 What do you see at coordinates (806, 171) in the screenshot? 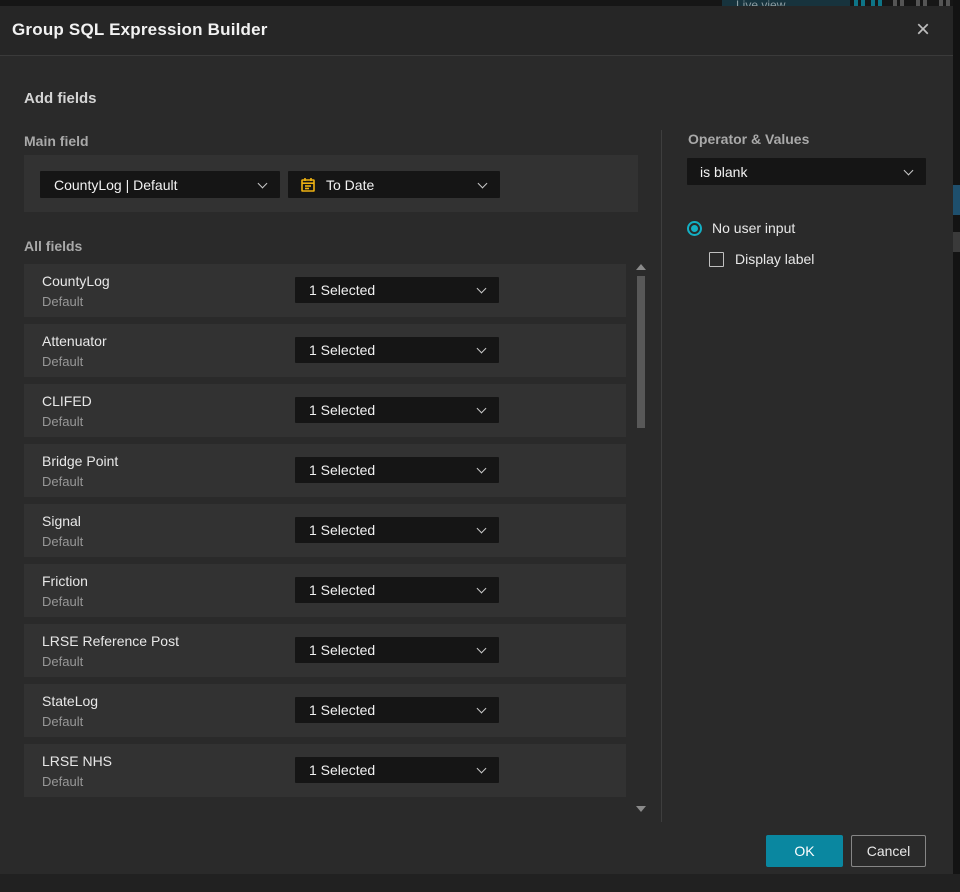
I see `operator-dropdown: is blank` at bounding box center [806, 171].